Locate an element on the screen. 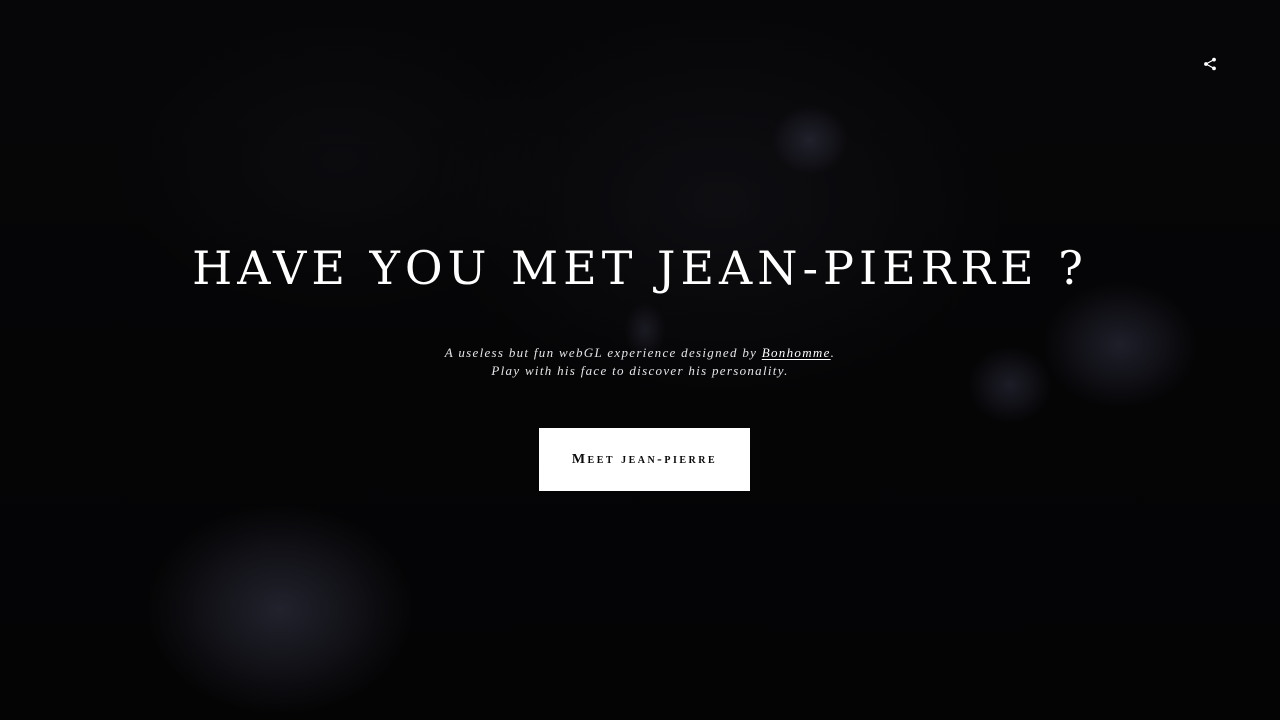 The height and width of the screenshot is (720, 1280). meet-jean-pierre-button: Meet jean-pierre is located at coordinates (644, 459).